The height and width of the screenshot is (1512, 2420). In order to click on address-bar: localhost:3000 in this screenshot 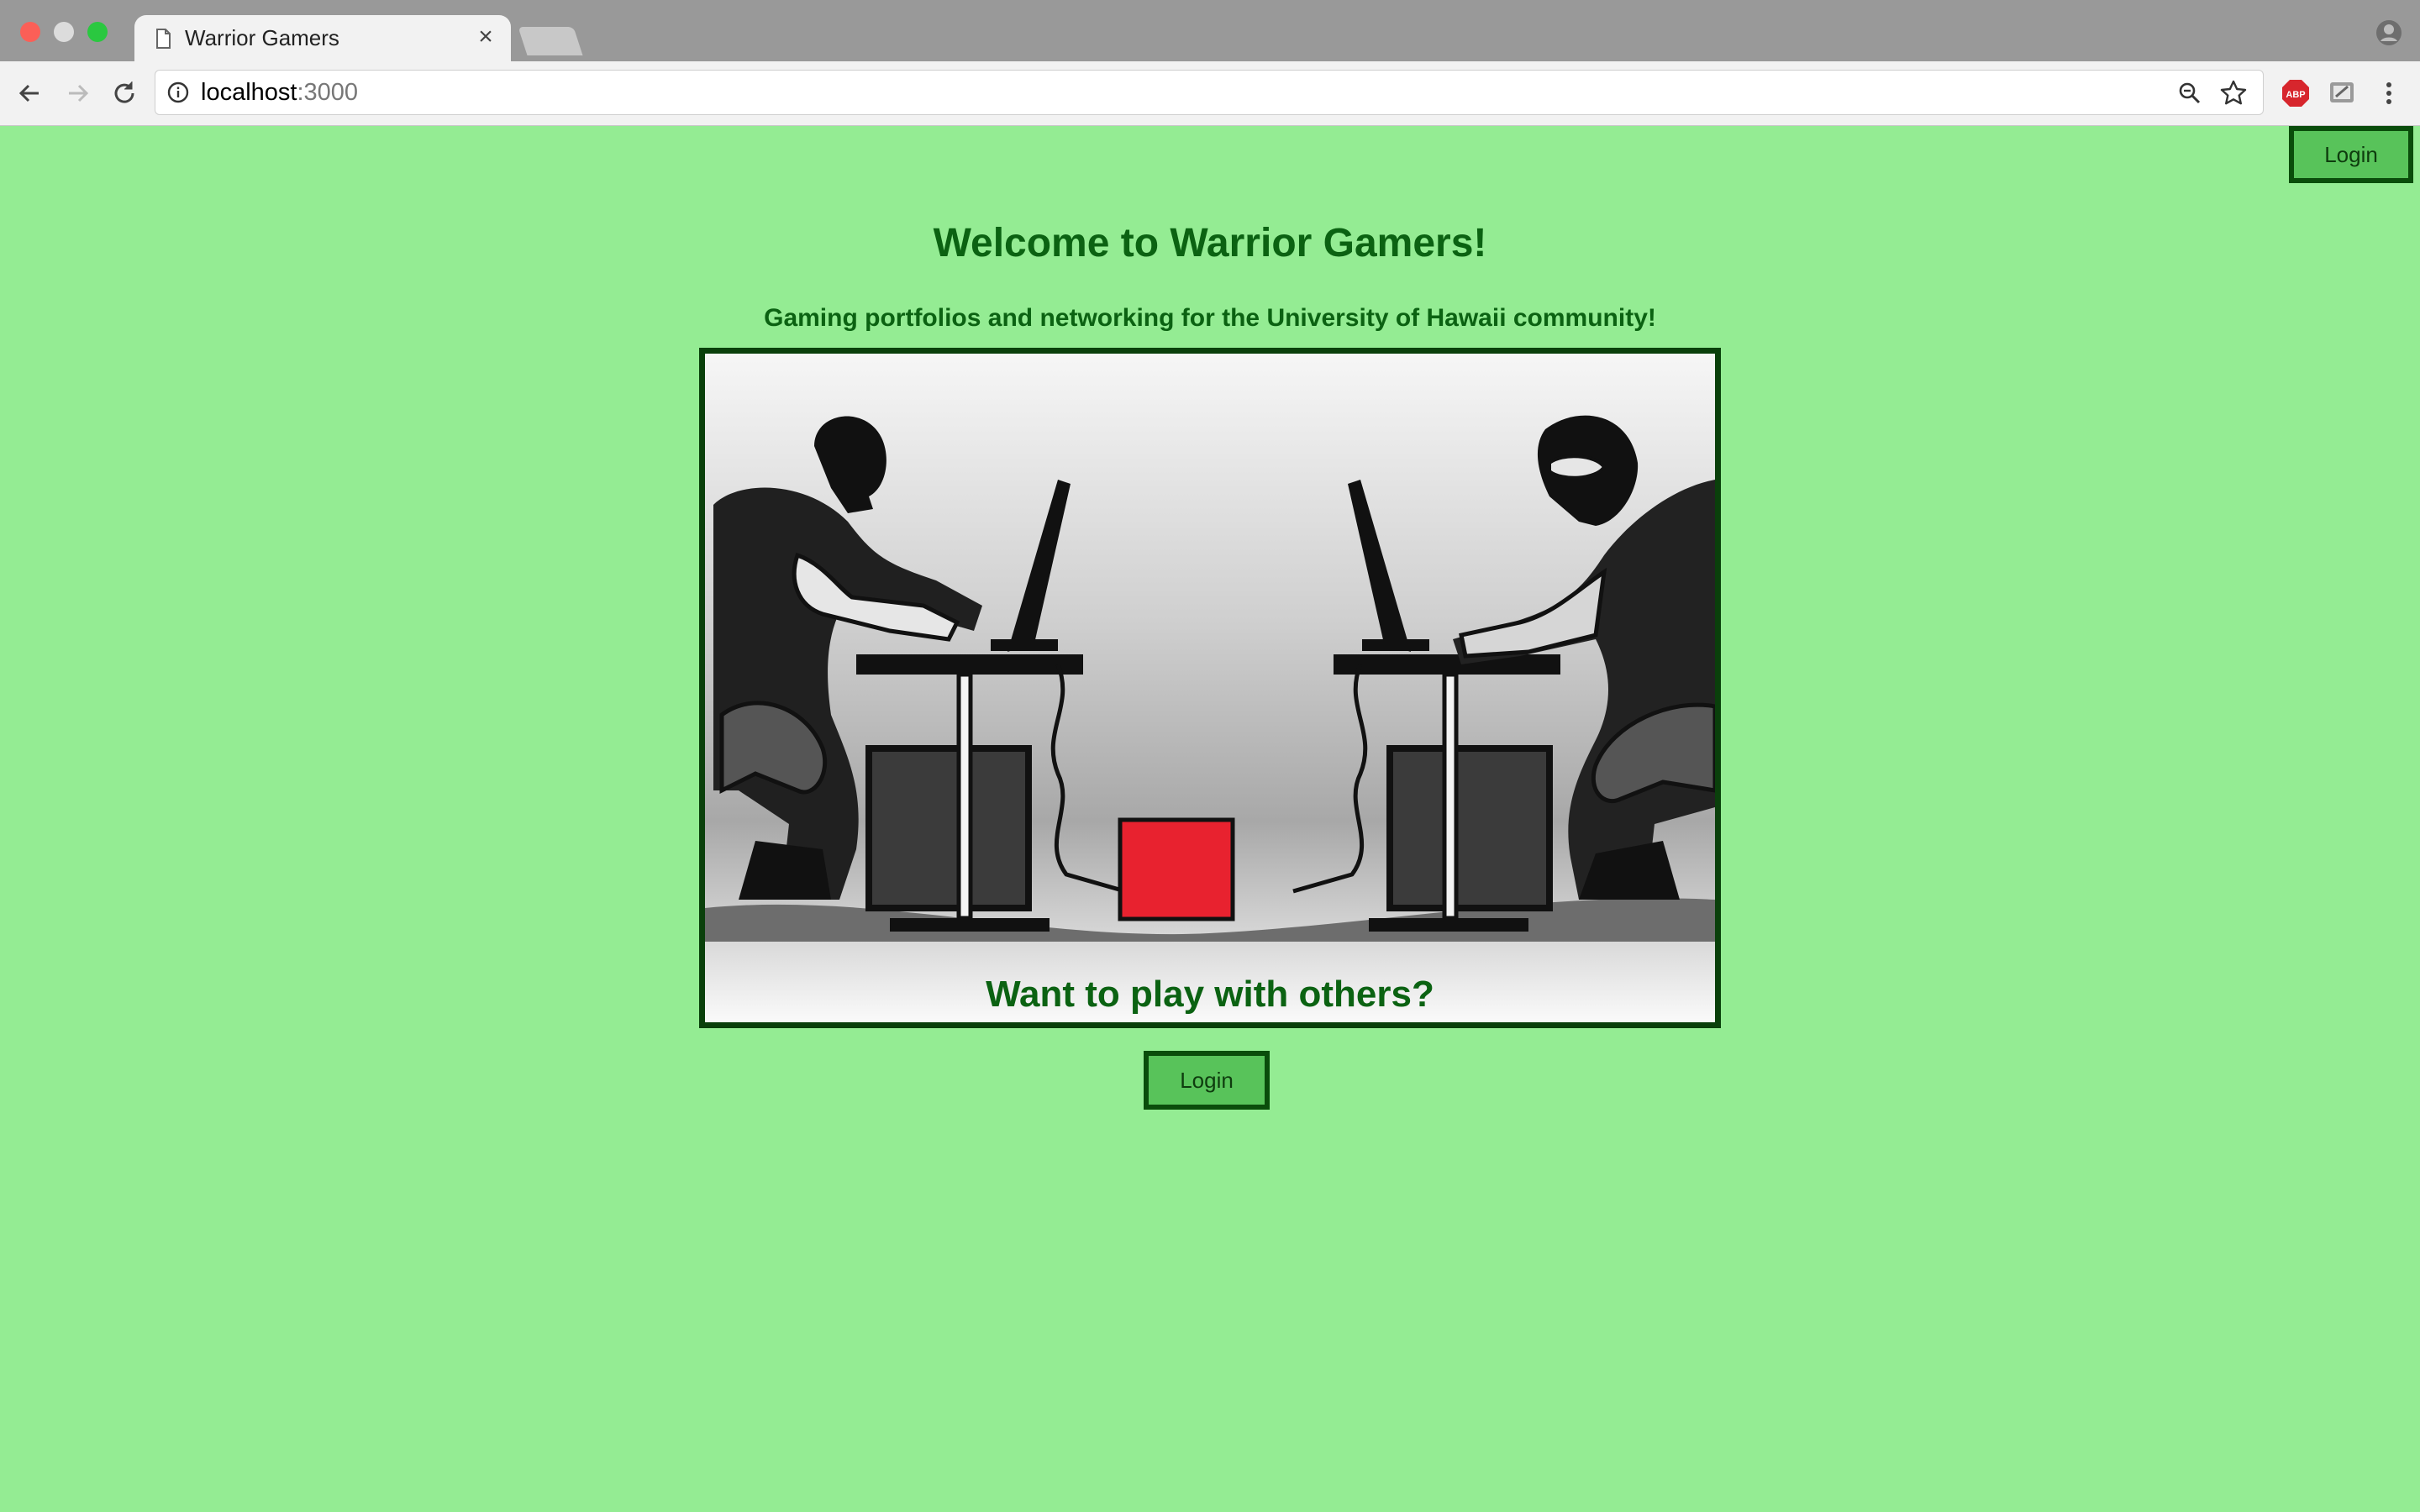, I will do `click(1209, 92)`.